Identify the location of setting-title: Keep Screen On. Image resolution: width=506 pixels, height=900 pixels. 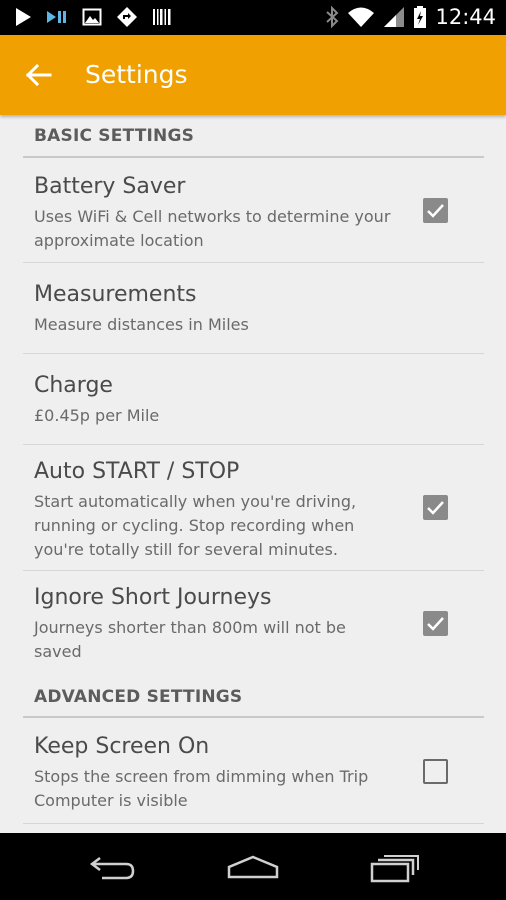
(122, 746).